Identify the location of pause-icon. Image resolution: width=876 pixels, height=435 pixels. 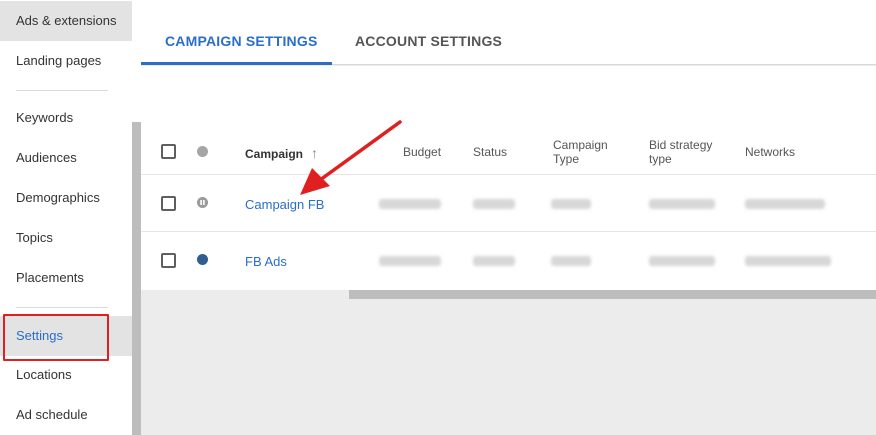
(202, 202).